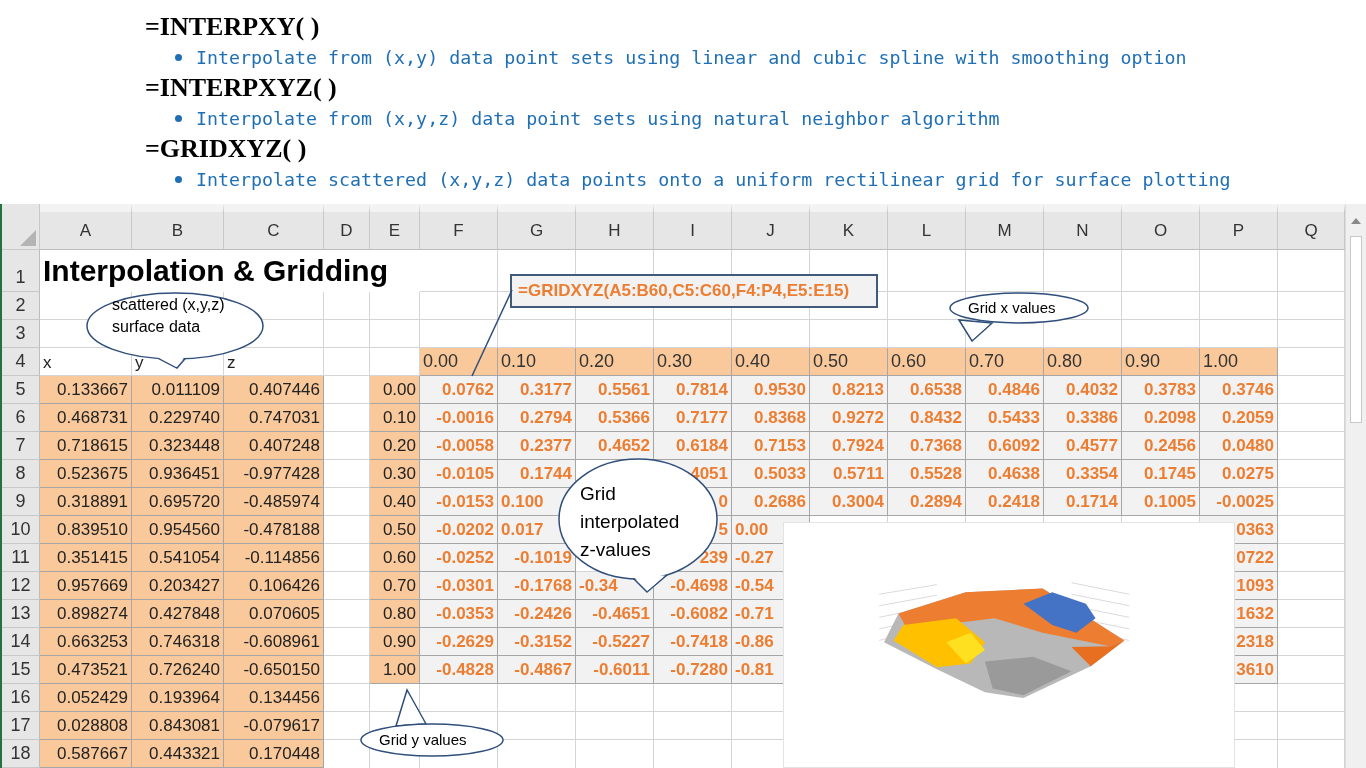 This screenshot has width=1366, height=768. Describe the element at coordinates (459, 227) in the screenshot. I see `column-header: F` at that location.